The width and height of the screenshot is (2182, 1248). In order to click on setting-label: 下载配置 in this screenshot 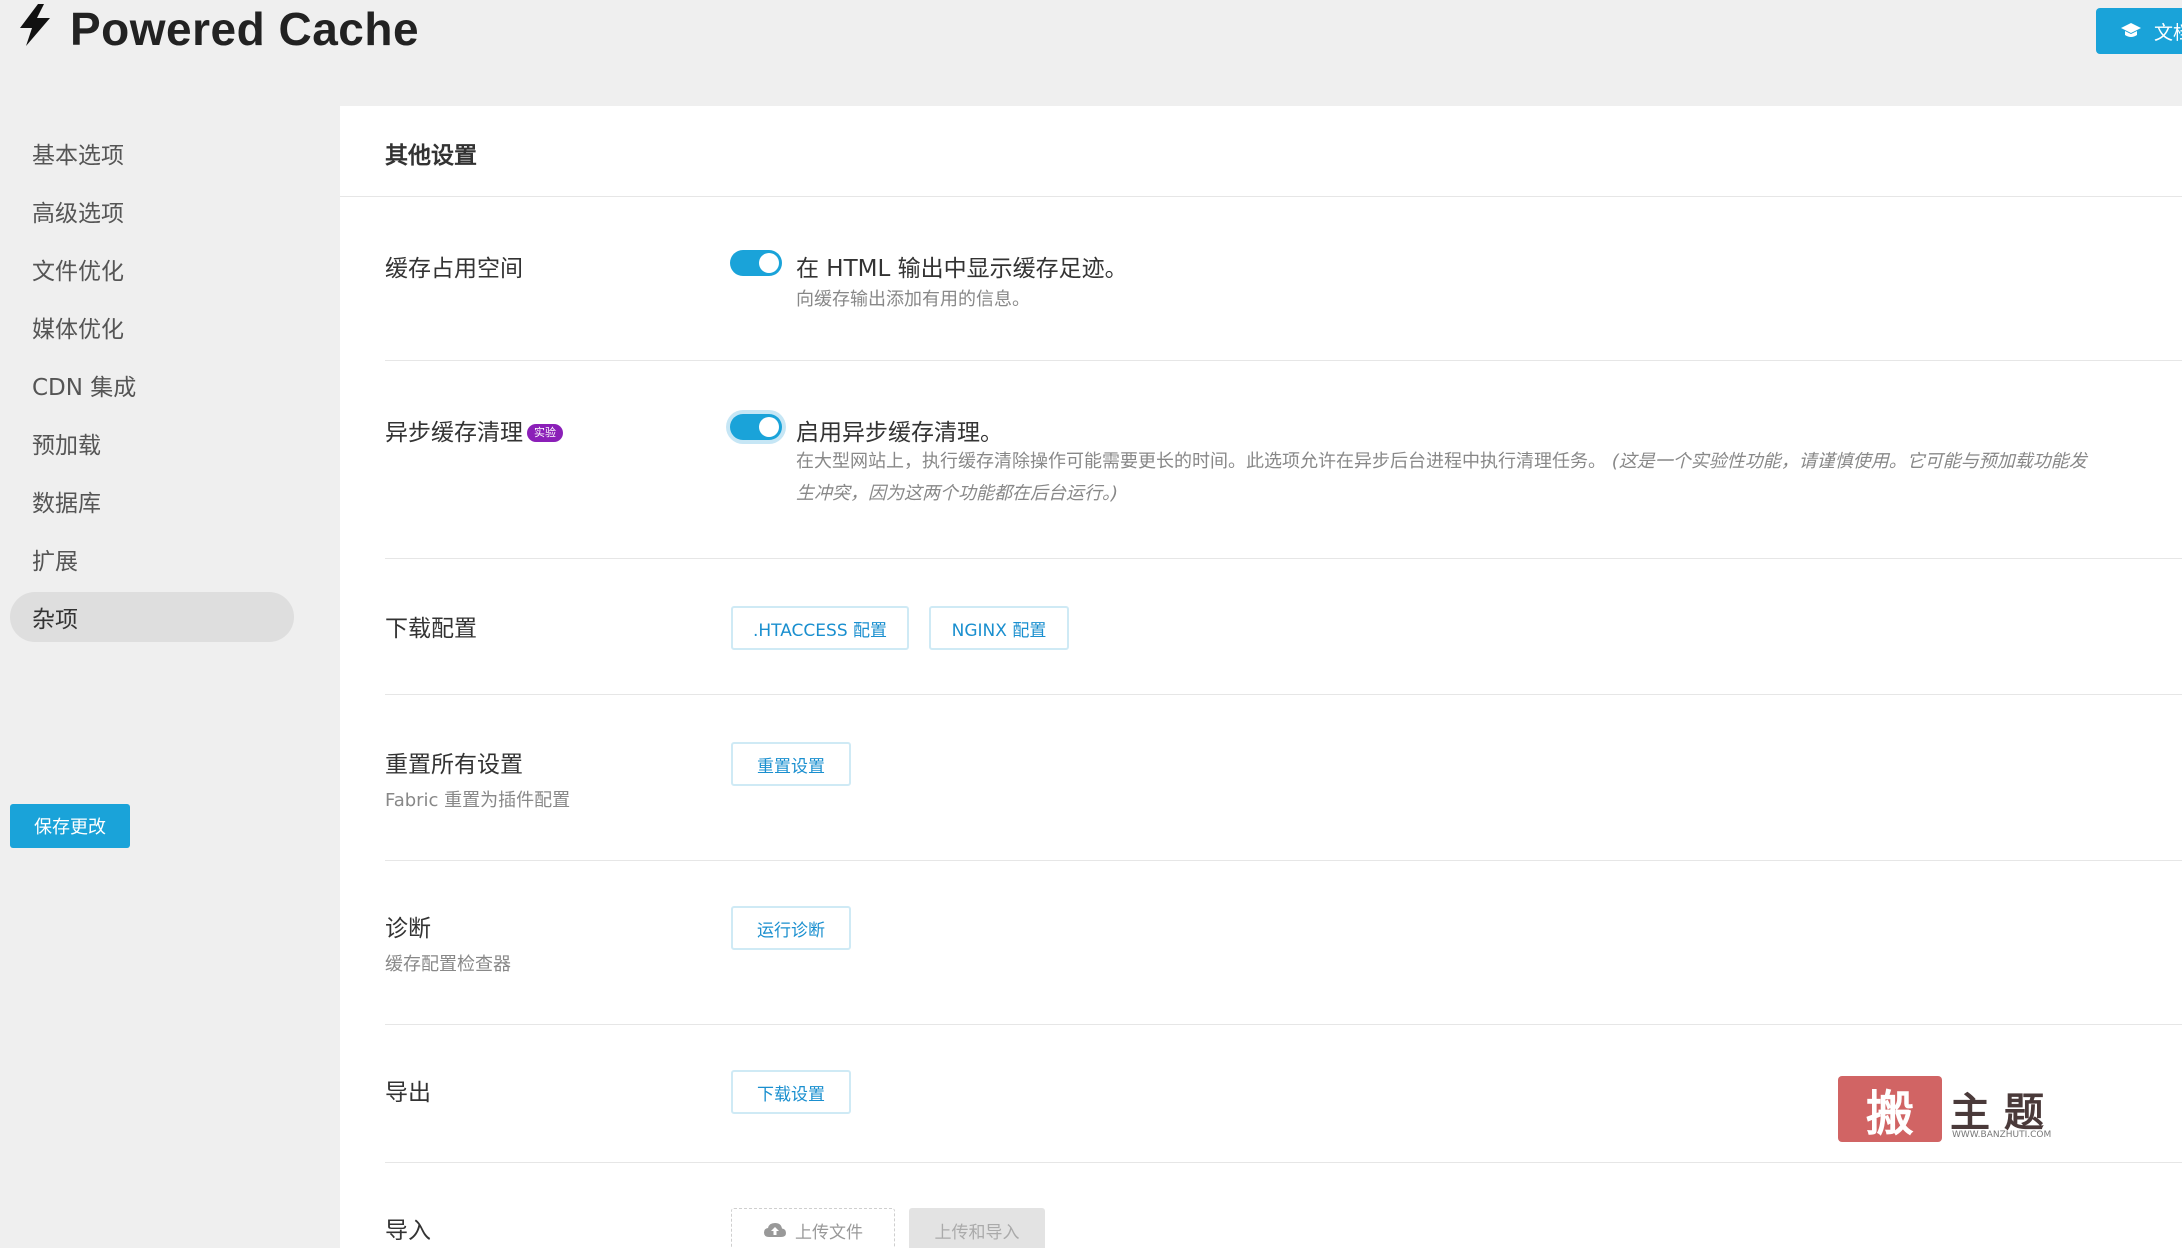, I will do `click(431, 629)`.